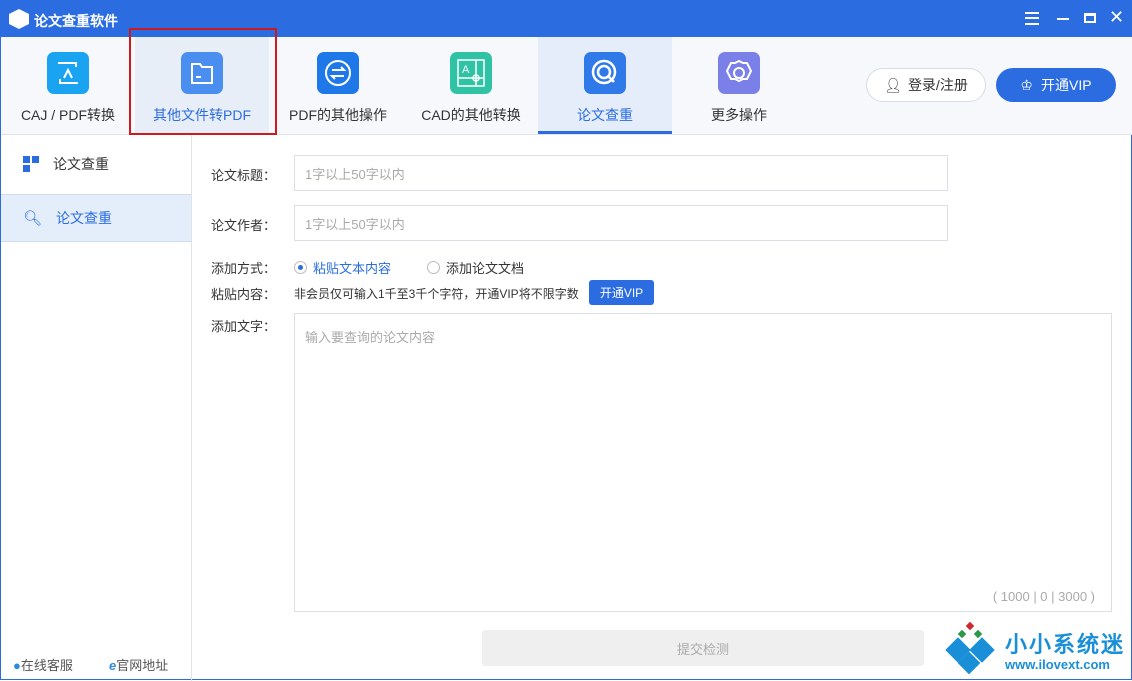  I want to click on login-label: 登录/注册, so click(937, 85).